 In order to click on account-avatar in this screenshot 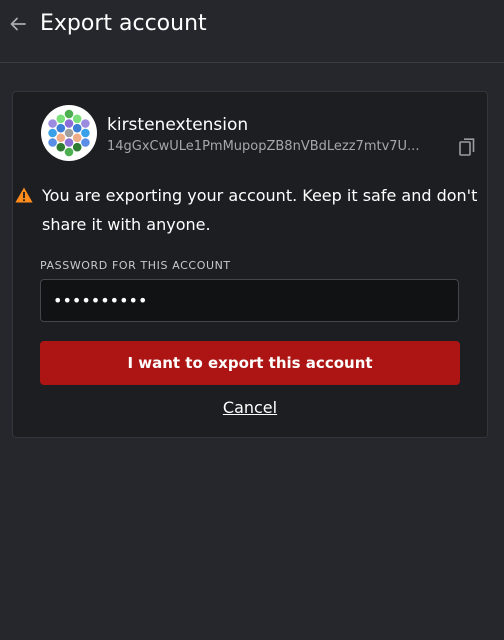, I will do `click(69, 133)`.